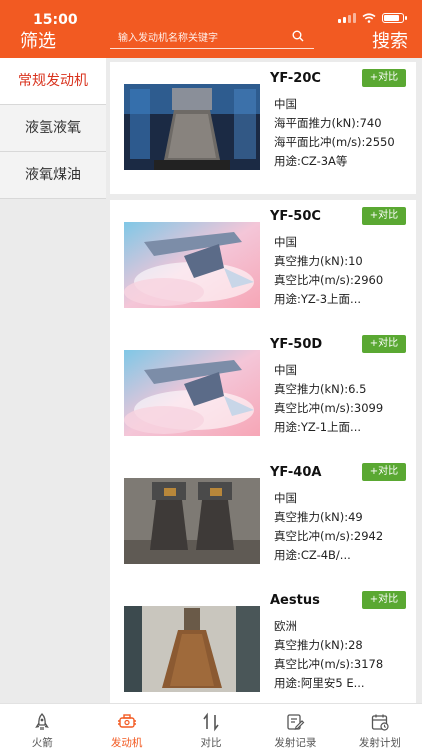 This screenshot has height=751, width=422. I want to click on tab-compare: 对比, so click(211, 727).